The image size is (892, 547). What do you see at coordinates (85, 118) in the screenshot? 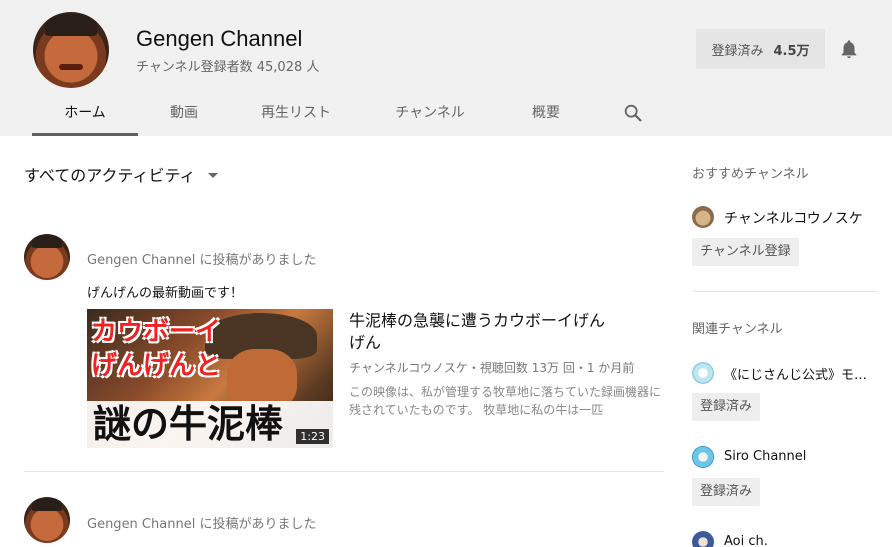
I see `tab-home: ホーム` at bounding box center [85, 118].